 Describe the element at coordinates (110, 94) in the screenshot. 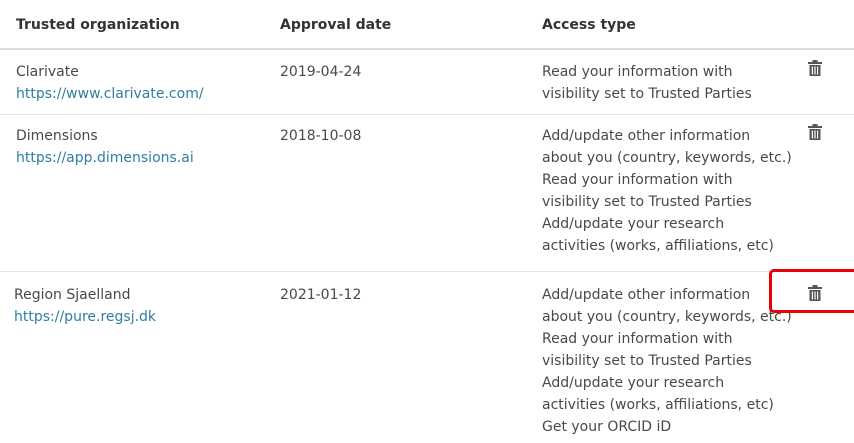

I see `organization-link: https://www.clarivate.com/` at that location.